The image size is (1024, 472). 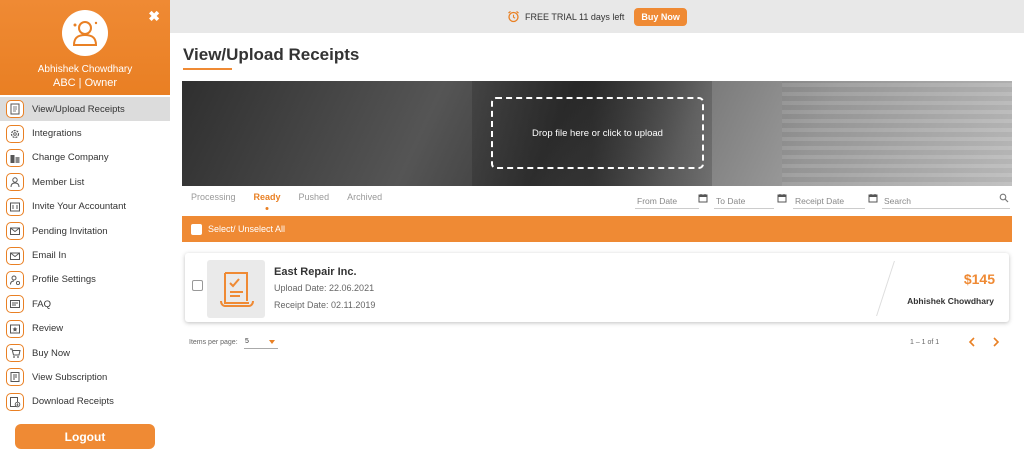 I want to click on profile-header: ✖ Abhishek Chowdhary ABC | Owner, so click(x=85, y=47).